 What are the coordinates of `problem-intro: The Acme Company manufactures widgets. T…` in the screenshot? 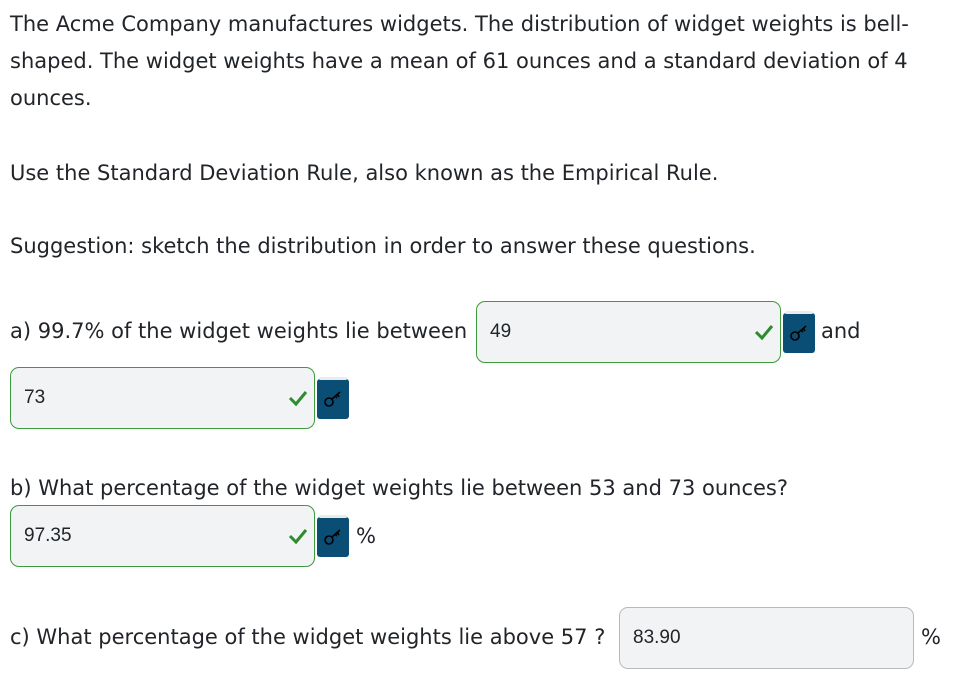 It's located at (459, 61).